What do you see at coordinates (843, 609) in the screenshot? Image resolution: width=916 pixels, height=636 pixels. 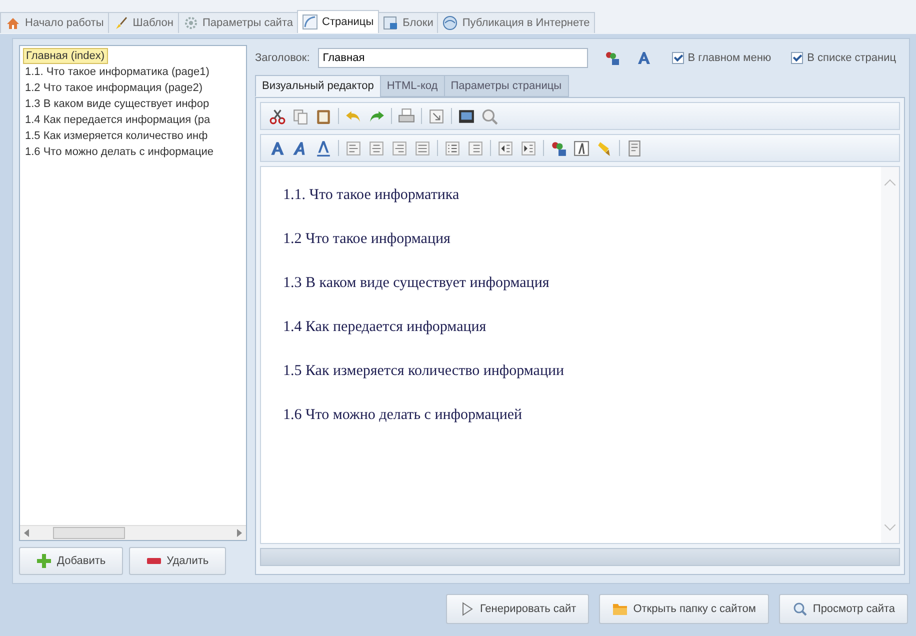 I see `action-button: Просмотр сайта` at bounding box center [843, 609].